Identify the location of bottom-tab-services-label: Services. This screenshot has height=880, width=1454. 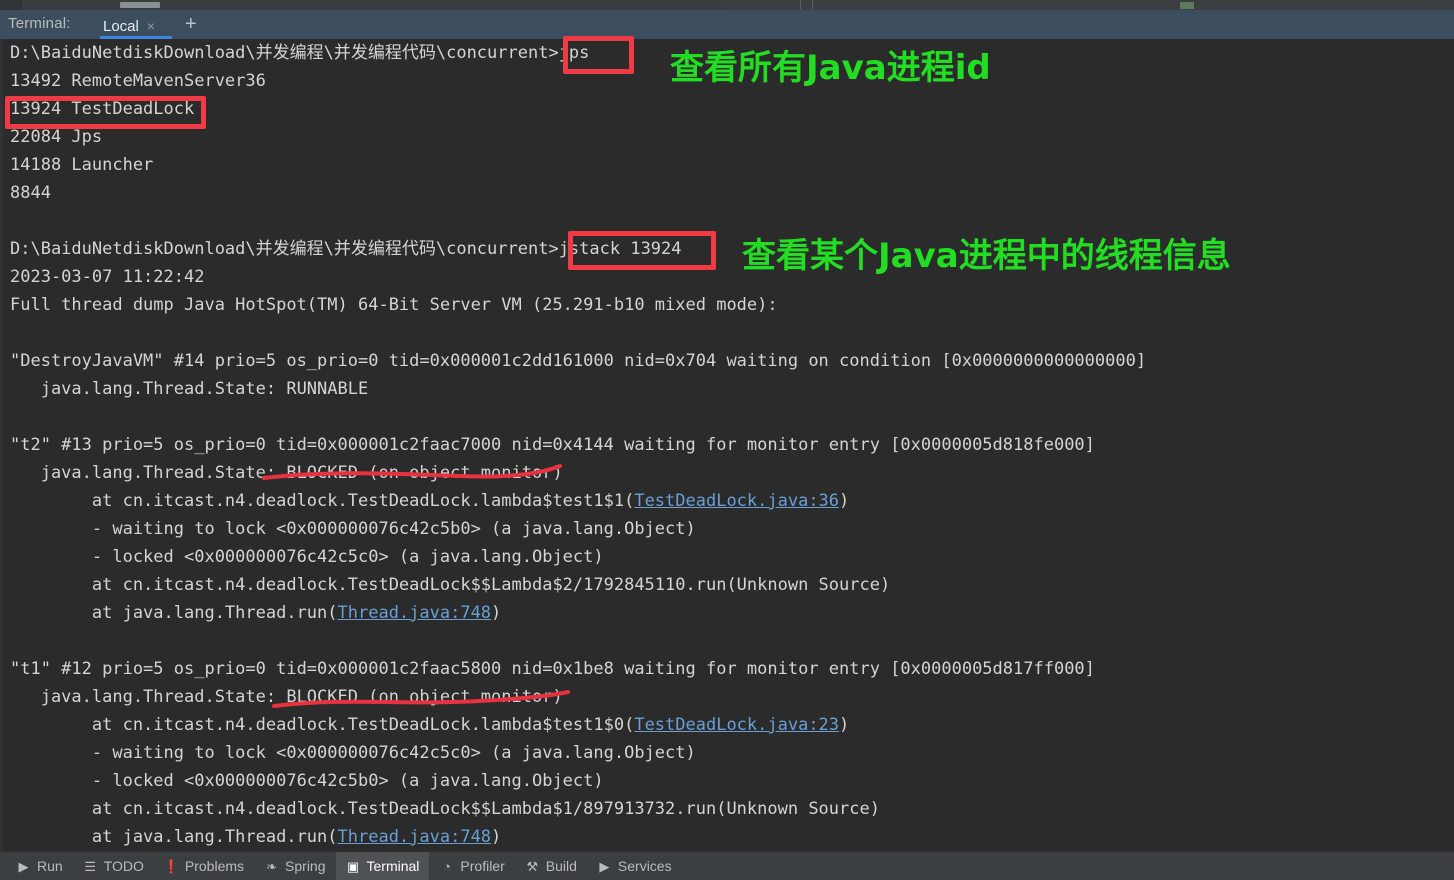
(644, 866).